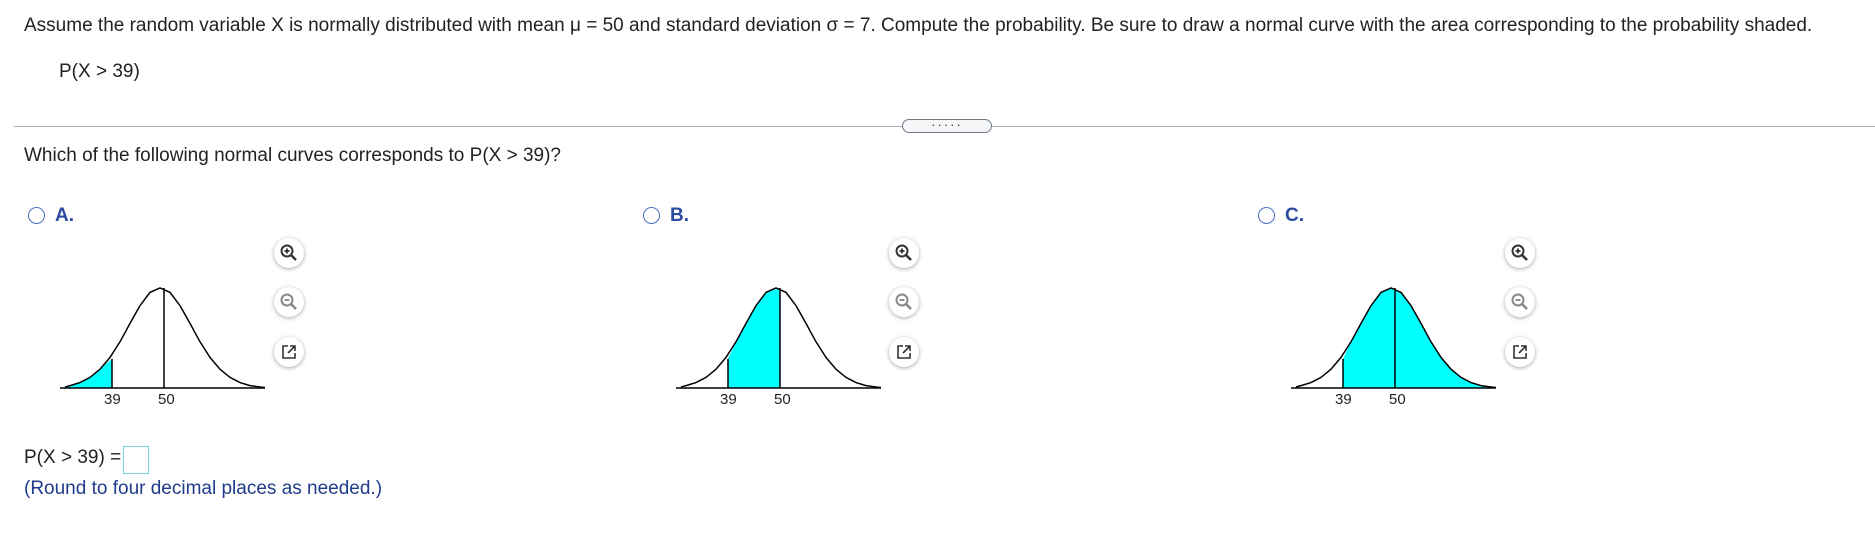  I want to click on answer-label: P(X > 39) =, so click(73, 457).